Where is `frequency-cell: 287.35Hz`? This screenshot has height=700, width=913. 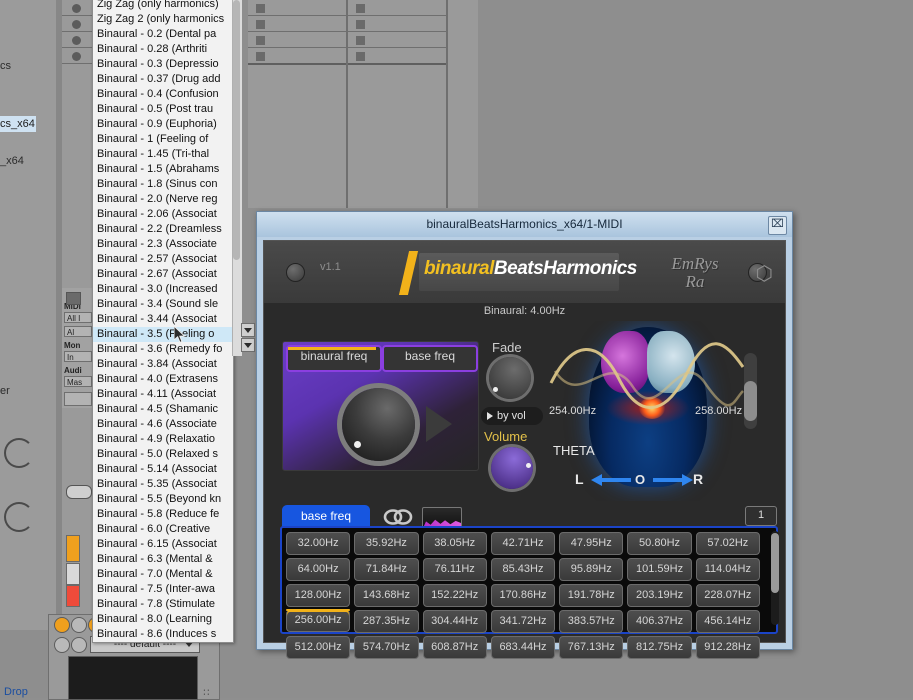 frequency-cell: 287.35Hz is located at coordinates (386, 621).